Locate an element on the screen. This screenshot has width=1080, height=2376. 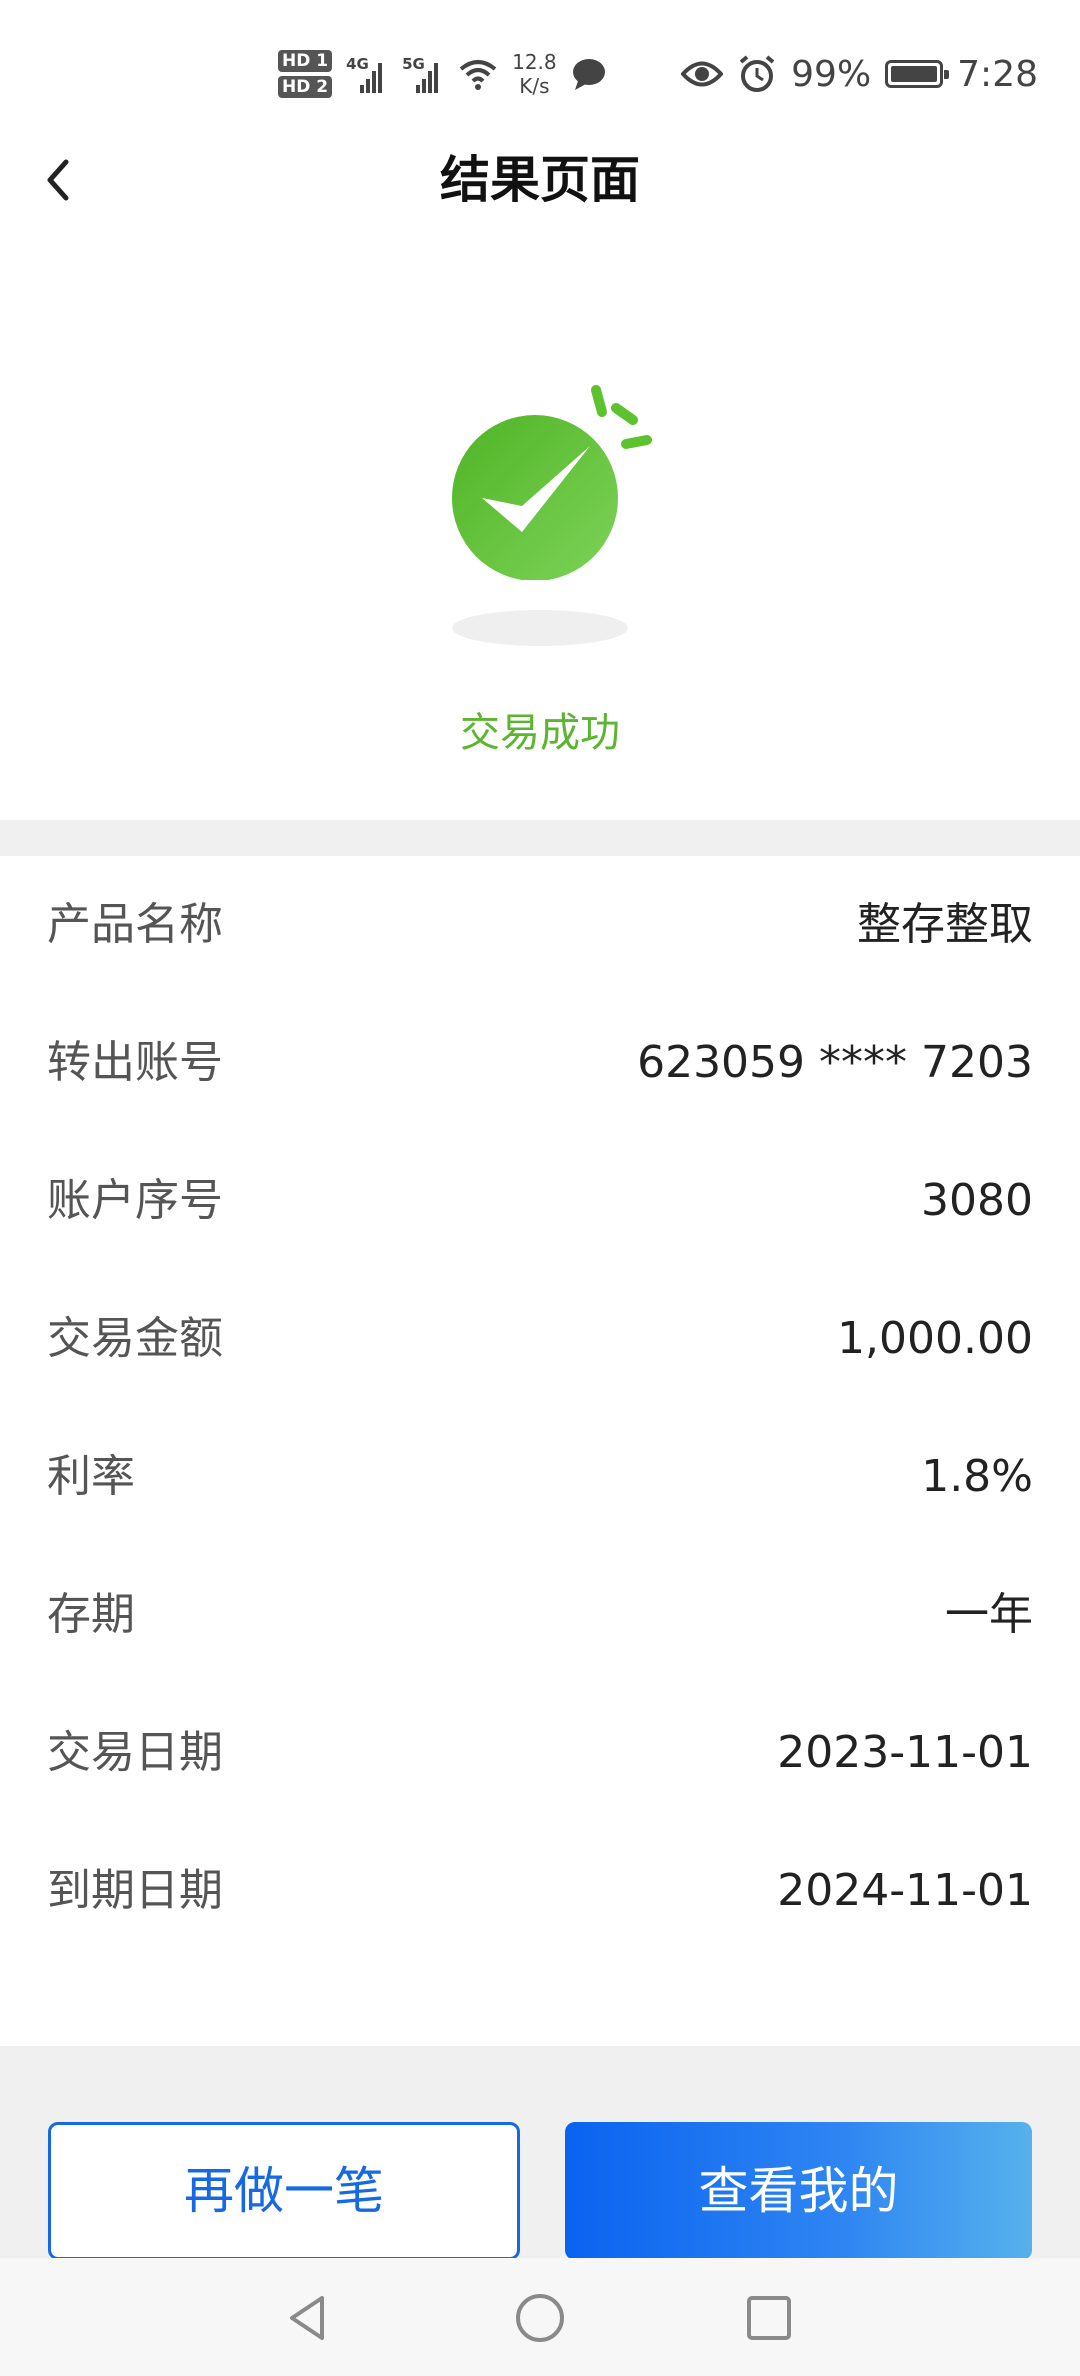
detail-label: 利率 is located at coordinates (91, 1476).